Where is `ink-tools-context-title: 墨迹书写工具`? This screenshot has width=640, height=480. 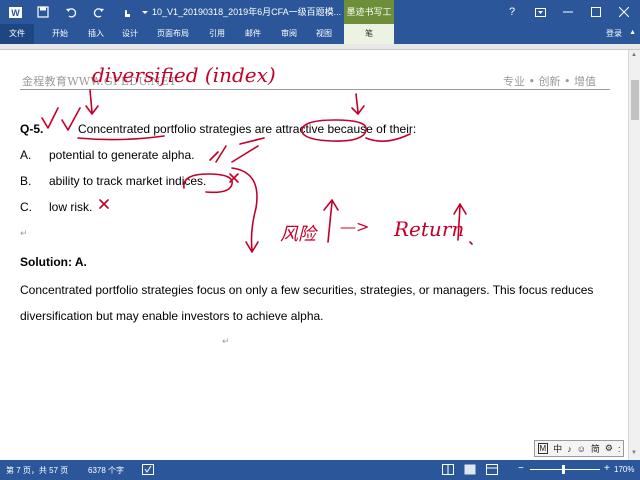 ink-tools-context-title: 墨迹书写工具 is located at coordinates (369, 20).